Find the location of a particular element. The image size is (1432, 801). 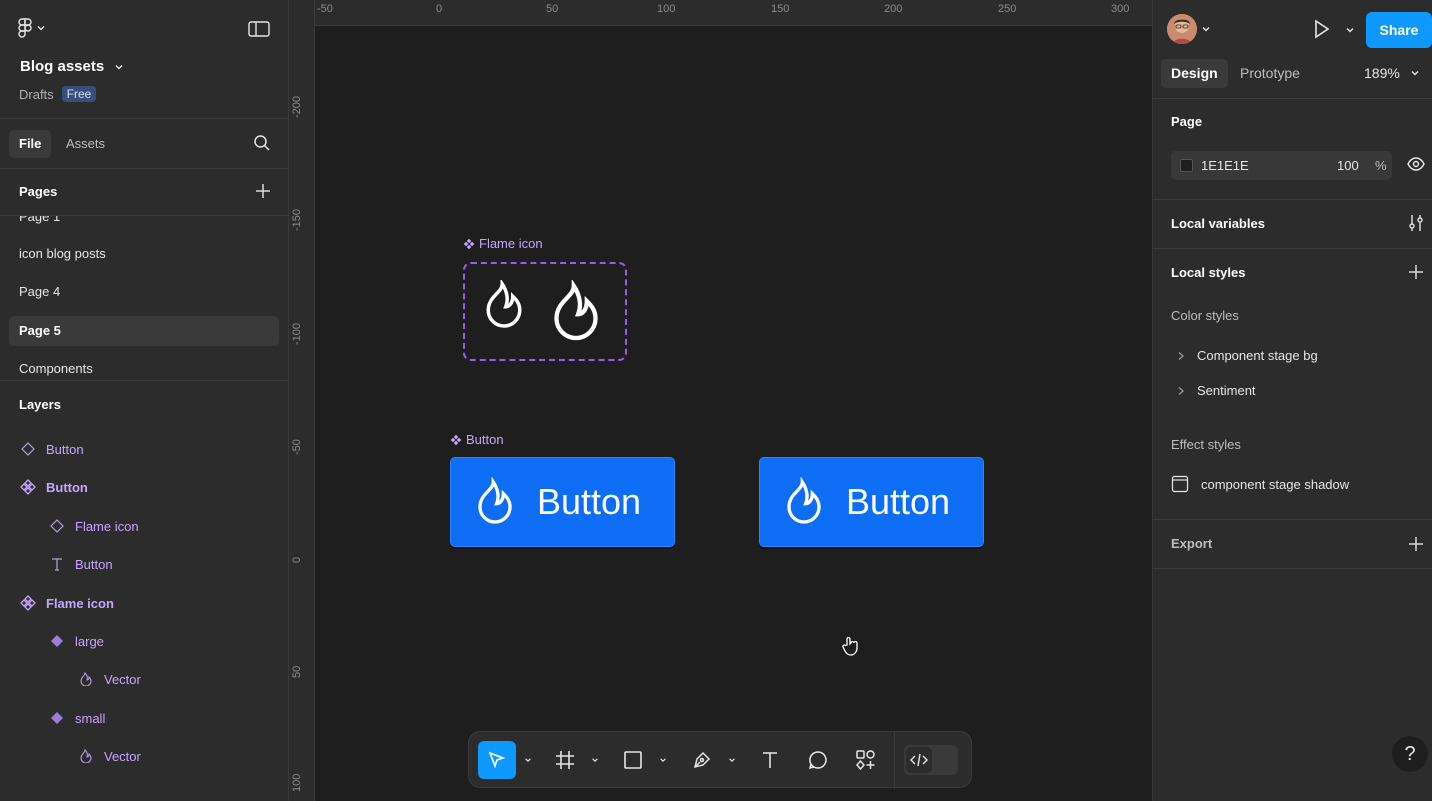

flame-large-icon is located at coordinates (576, 312).